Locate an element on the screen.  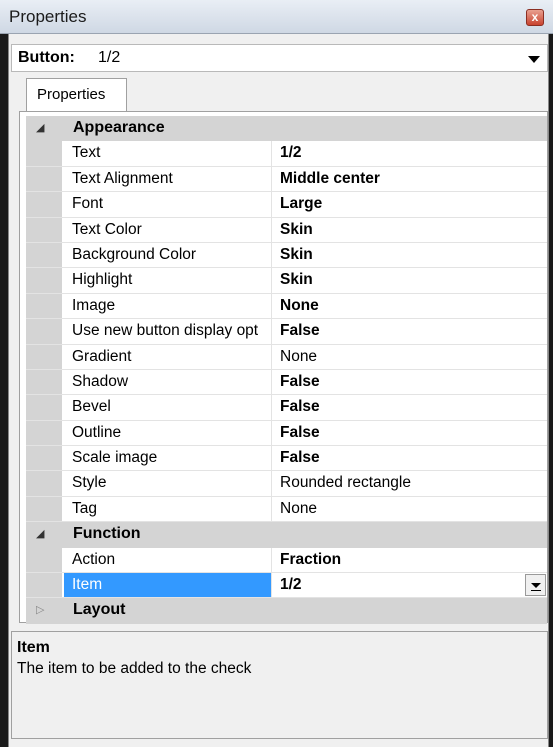
property-name: Item is located at coordinates (168, 585).